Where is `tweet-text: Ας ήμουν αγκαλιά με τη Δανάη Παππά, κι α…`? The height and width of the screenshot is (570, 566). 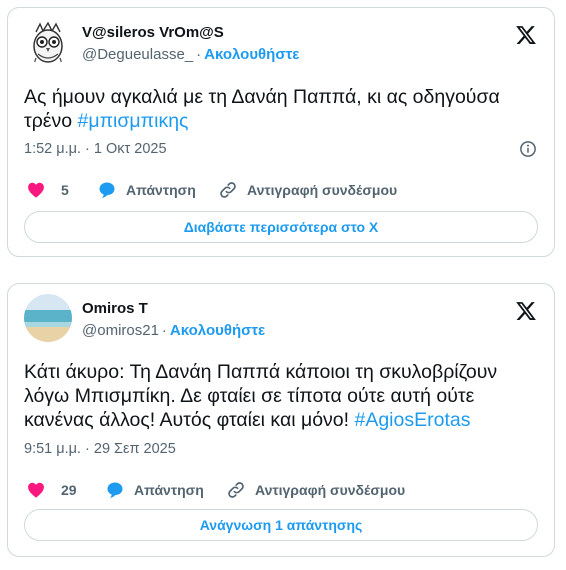 tweet-text: Ας ήμουν αγκαλιά με τη Δανάη Παππά, κι α… is located at coordinates (281, 109).